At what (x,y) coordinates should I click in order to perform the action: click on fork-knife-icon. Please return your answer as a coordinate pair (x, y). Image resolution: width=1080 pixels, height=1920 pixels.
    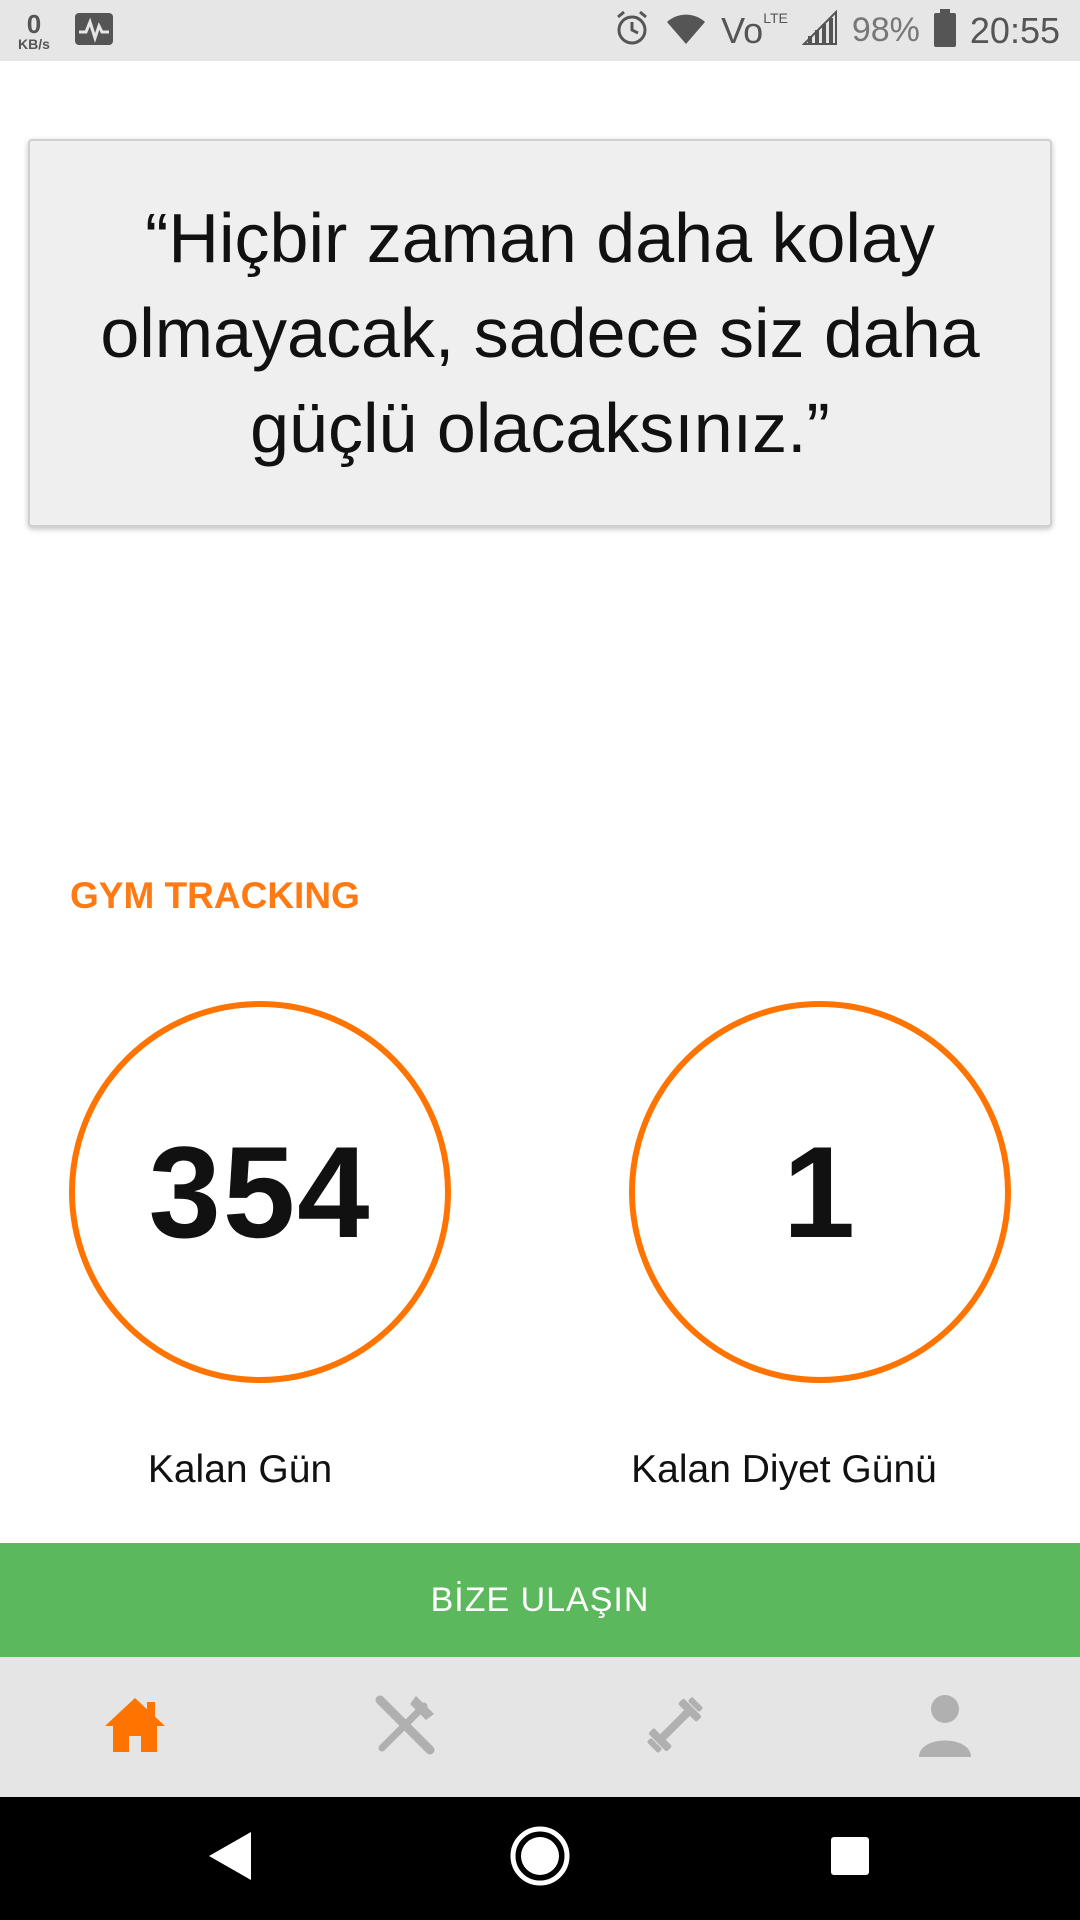
    Looking at the image, I should click on (405, 1727).